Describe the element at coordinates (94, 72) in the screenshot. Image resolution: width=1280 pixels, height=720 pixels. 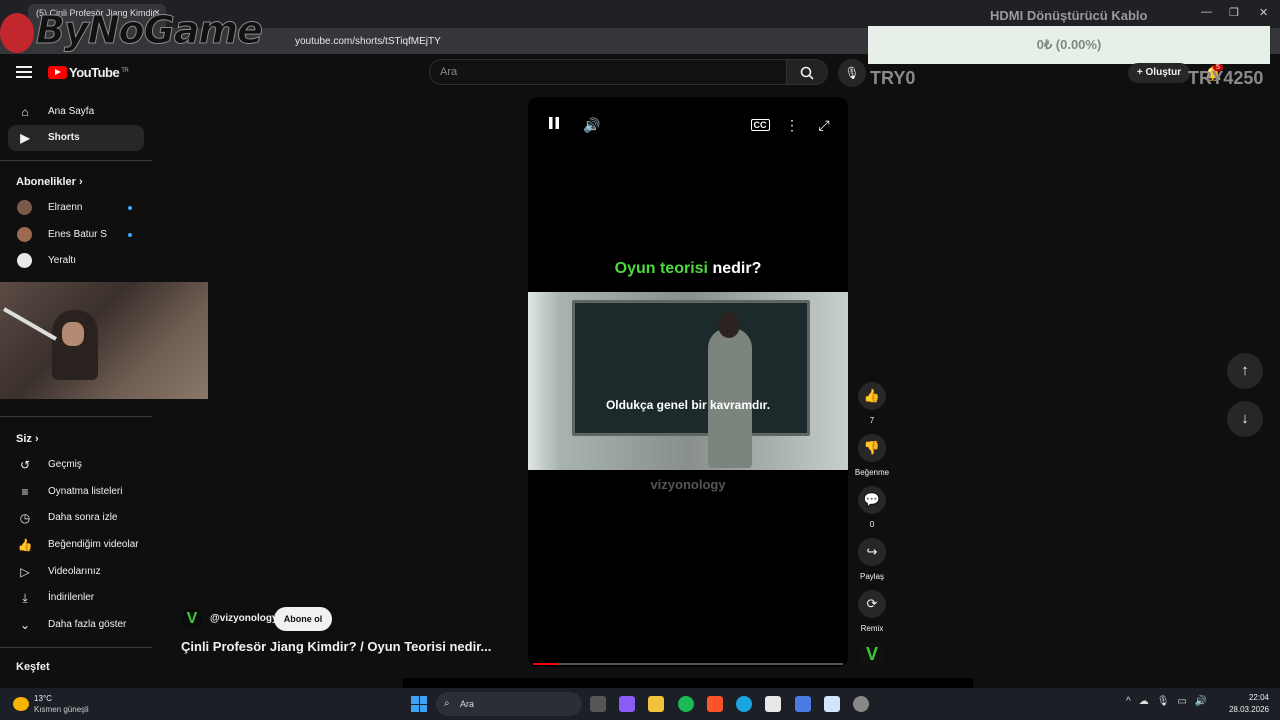
I see `youtube-logo-text: YouTube` at that location.